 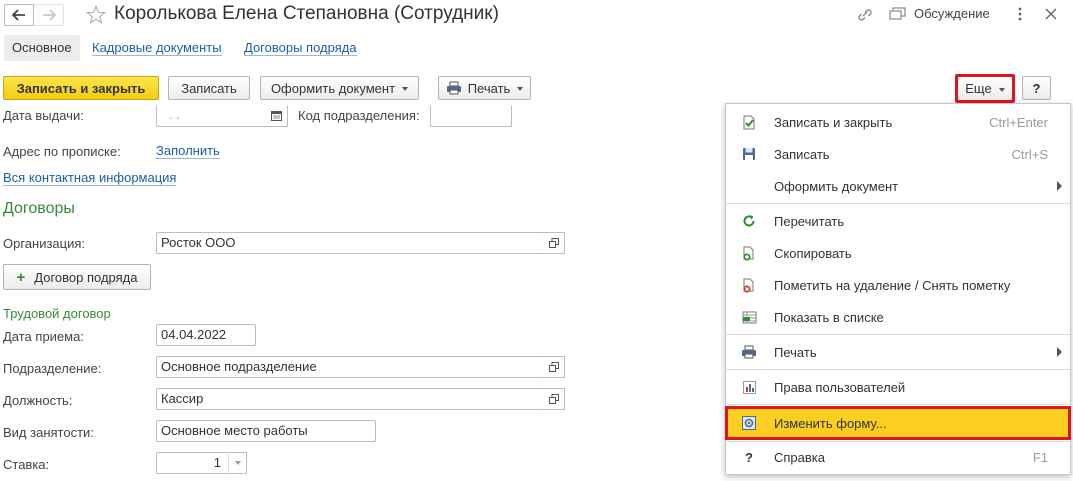 What do you see at coordinates (350, 399) in the screenshot?
I see `position-field: Кассир` at bounding box center [350, 399].